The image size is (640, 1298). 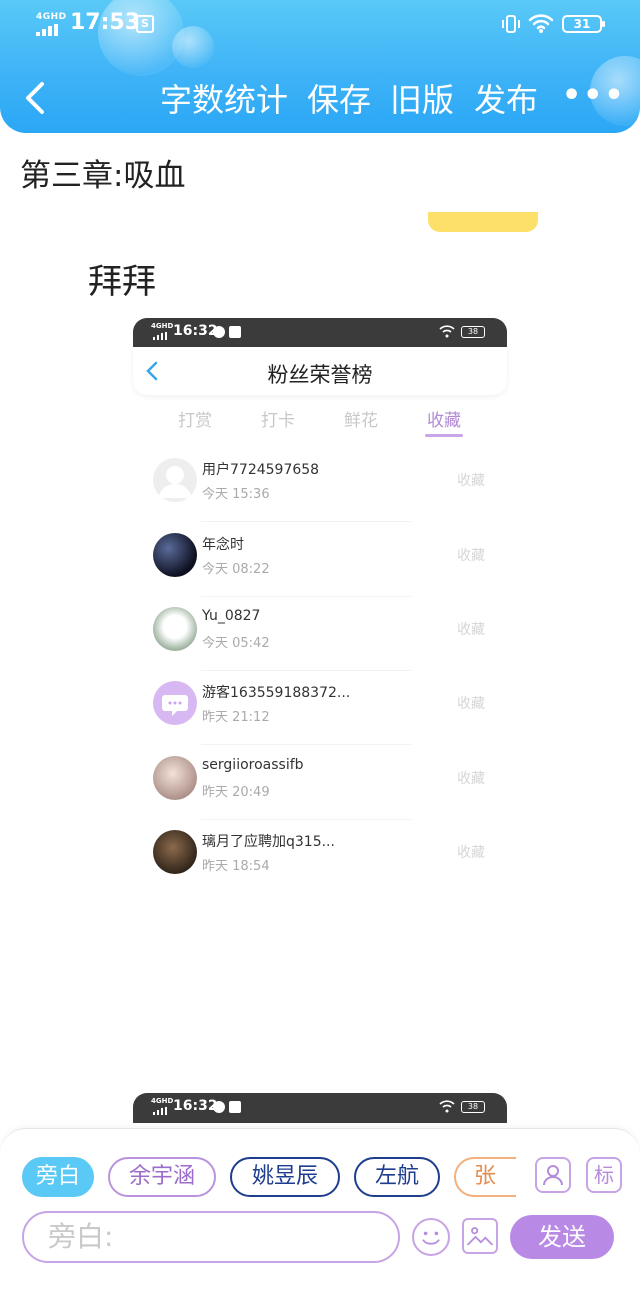 What do you see at coordinates (231, 616) in the screenshot?
I see `user-name: Yu_0827` at bounding box center [231, 616].